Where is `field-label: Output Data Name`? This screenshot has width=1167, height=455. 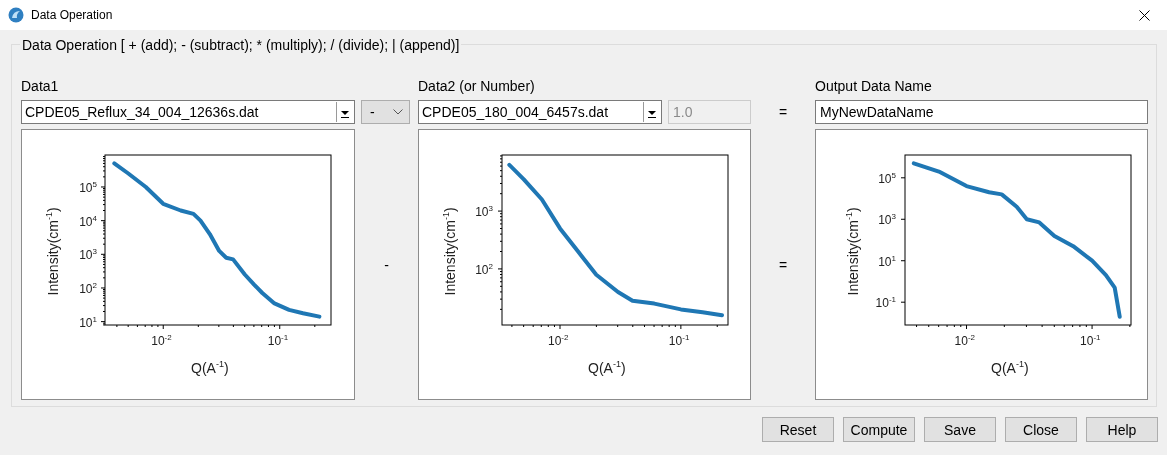 field-label: Output Data Name is located at coordinates (874, 86).